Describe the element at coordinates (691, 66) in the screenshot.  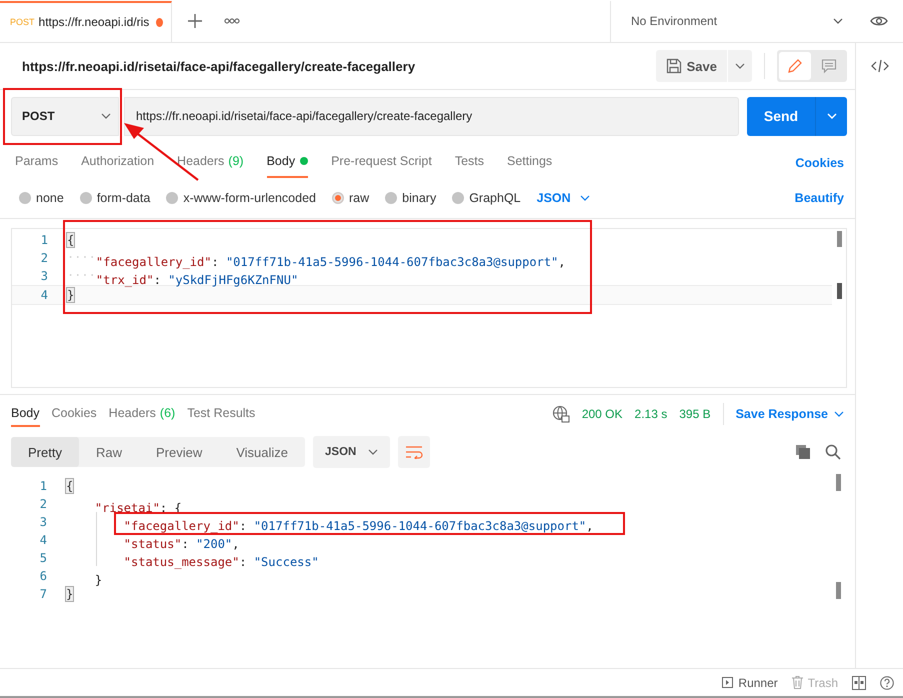
I see `save-button: Save` at that location.